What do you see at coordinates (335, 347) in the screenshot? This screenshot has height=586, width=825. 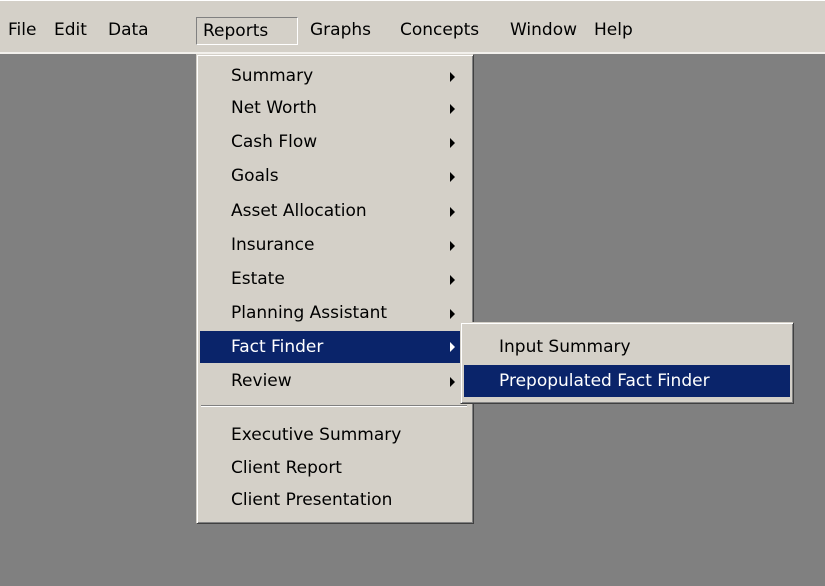 I see `menu-item-fact-finder: Fact Finder` at bounding box center [335, 347].